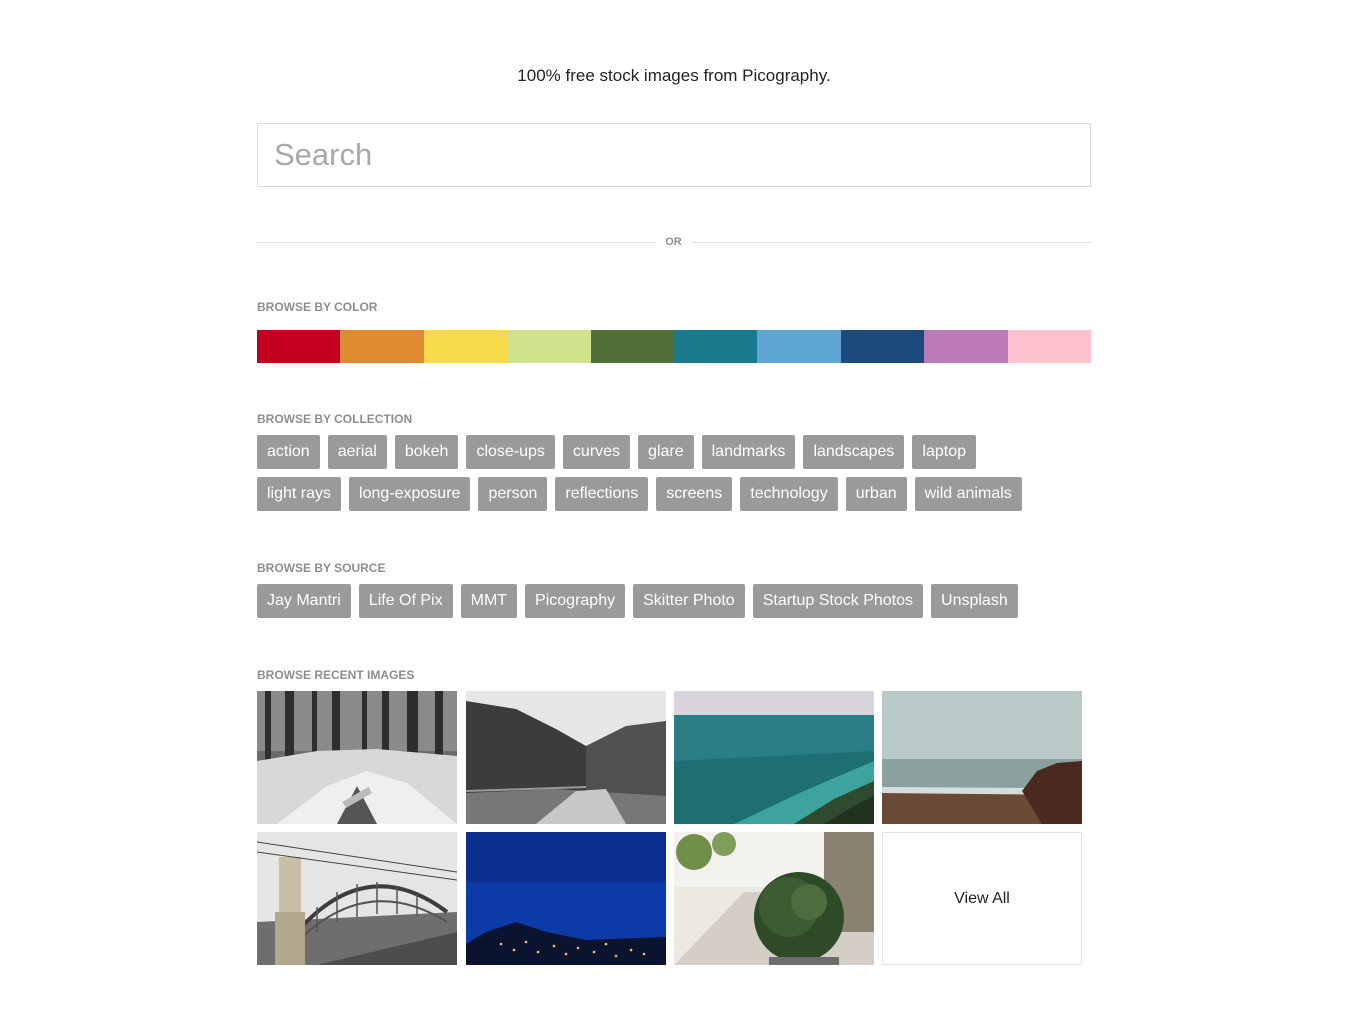 The width and height of the screenshot is (1348, 1029). I want to click on source-tag-picography: Picography, so click(575, 601).